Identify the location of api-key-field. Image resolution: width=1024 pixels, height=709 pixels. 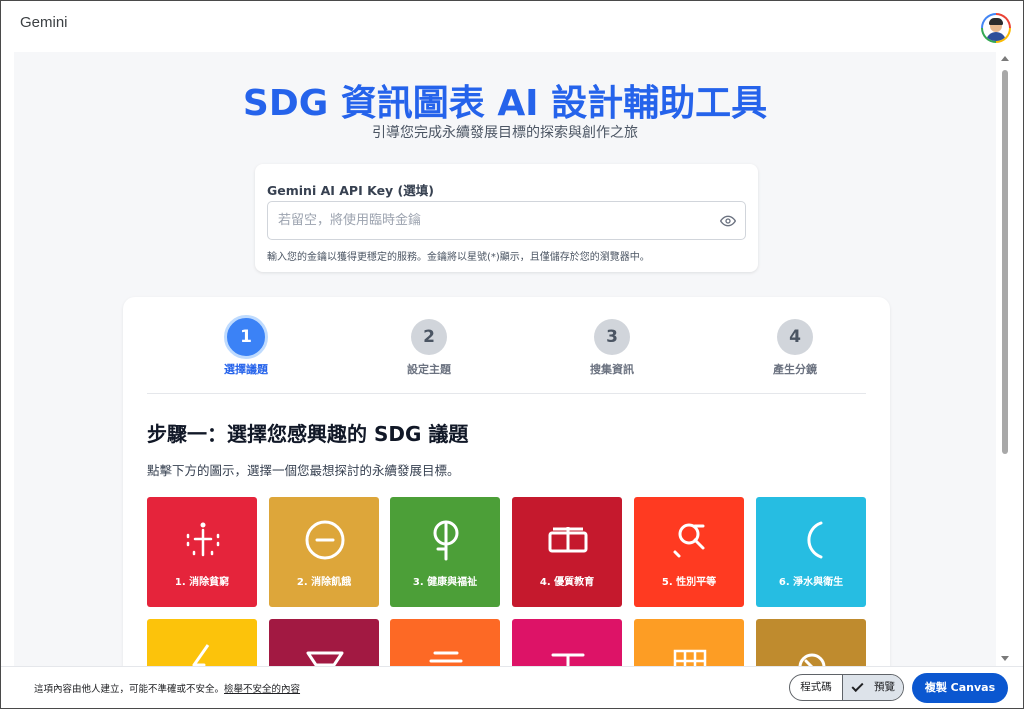
(506, 220).